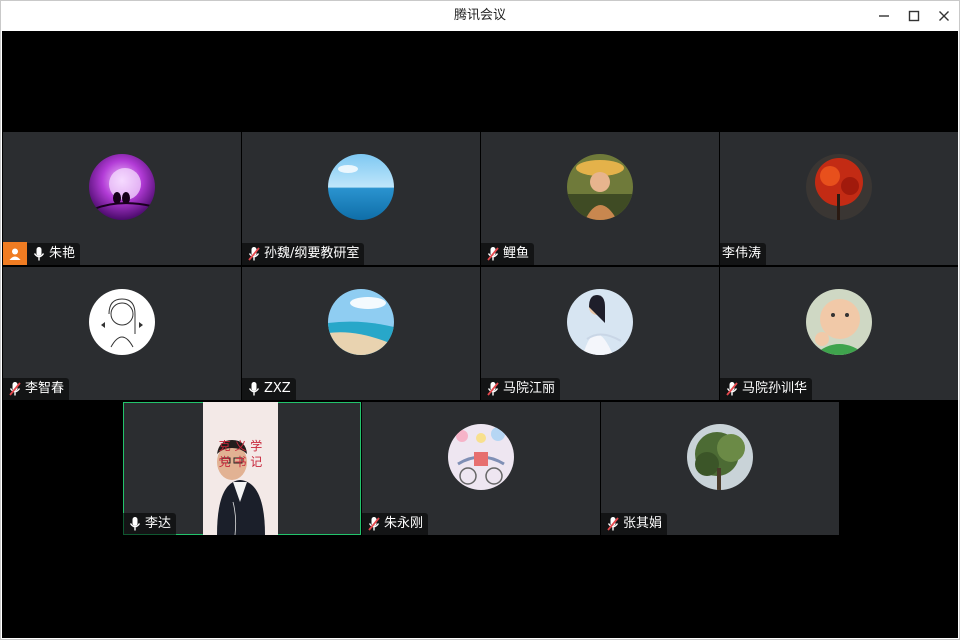 The height and width of the screenshot is (640, 960). I want to click on close-icon, so click(944, 16).